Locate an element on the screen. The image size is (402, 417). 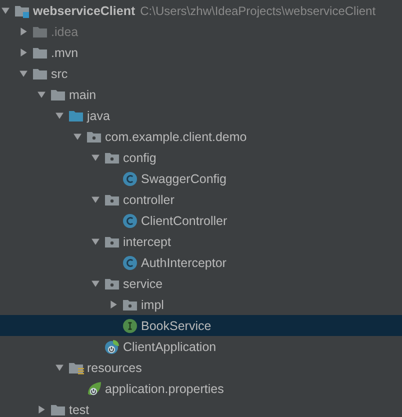
tree-row: resources is located at coordinates (201, 367).